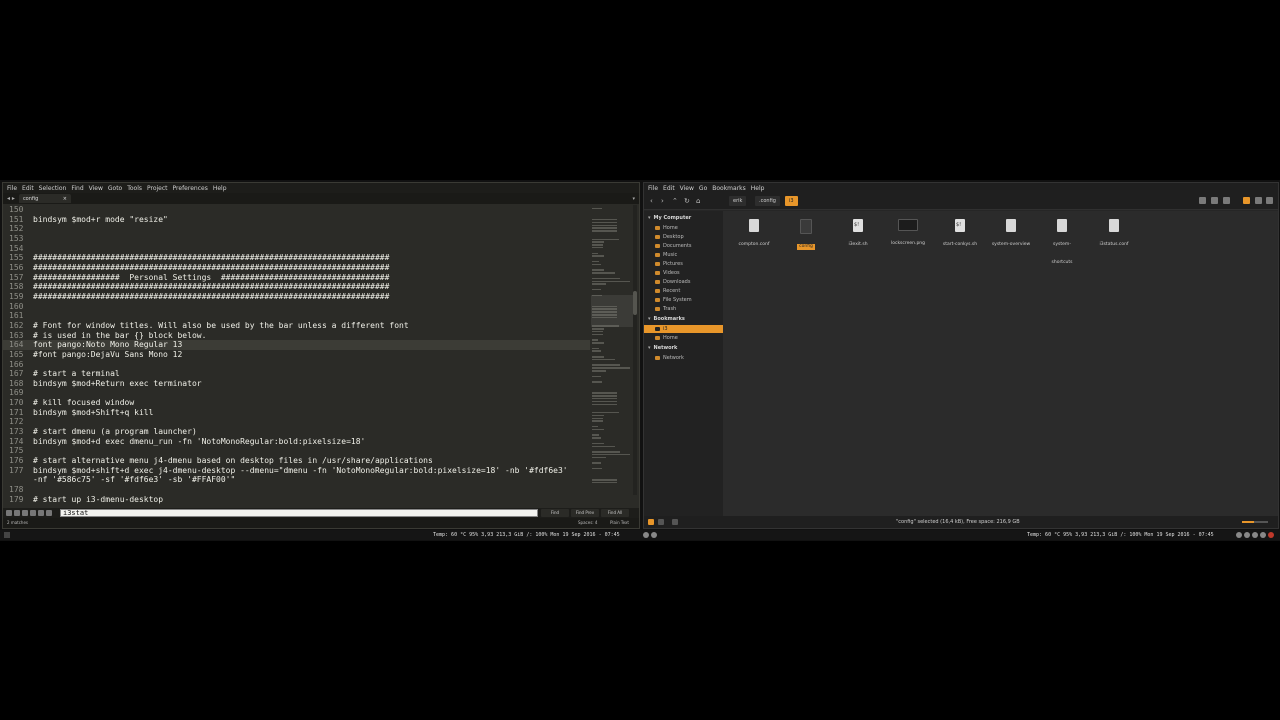 This screenshot has width=1280, height=720. I want to click on sidebar-item-desktop: Desktop, so click(683, 237).